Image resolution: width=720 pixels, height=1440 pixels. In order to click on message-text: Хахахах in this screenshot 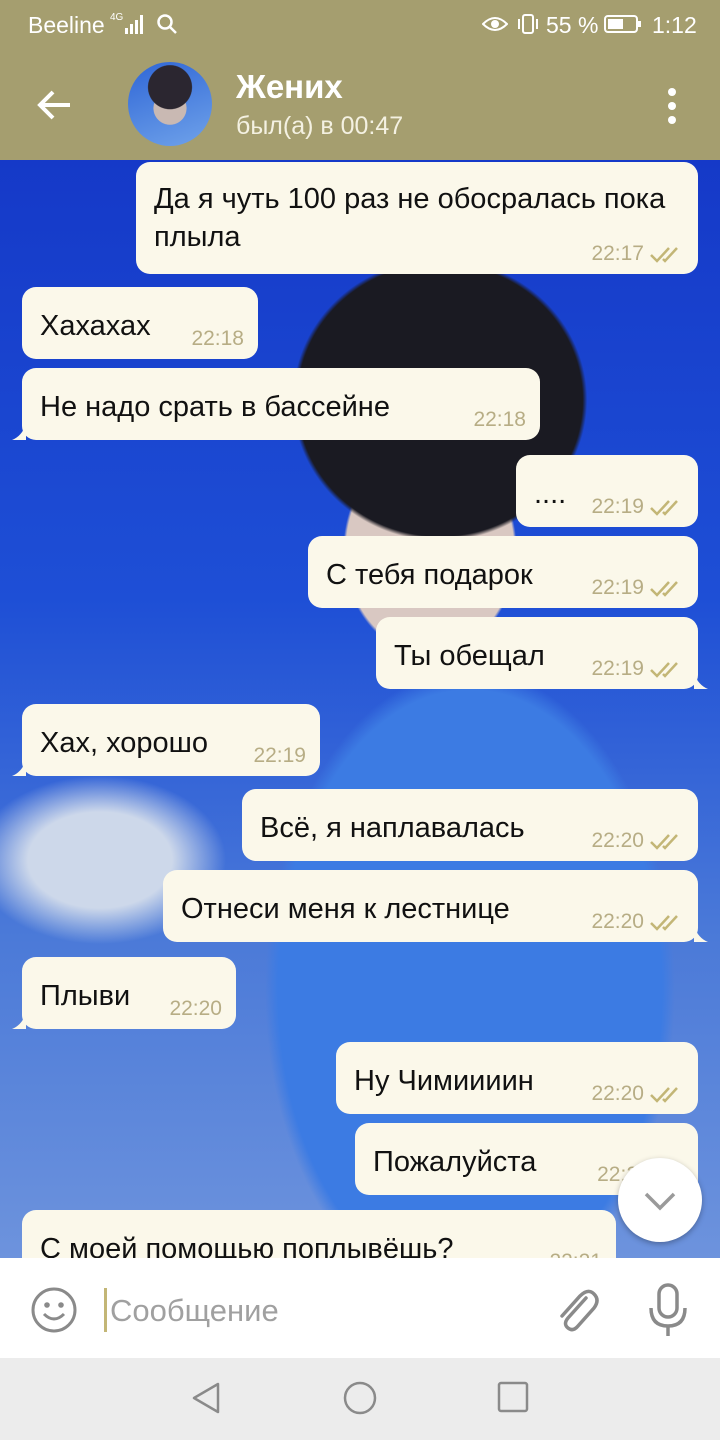, I will do `click(95, 326)`.